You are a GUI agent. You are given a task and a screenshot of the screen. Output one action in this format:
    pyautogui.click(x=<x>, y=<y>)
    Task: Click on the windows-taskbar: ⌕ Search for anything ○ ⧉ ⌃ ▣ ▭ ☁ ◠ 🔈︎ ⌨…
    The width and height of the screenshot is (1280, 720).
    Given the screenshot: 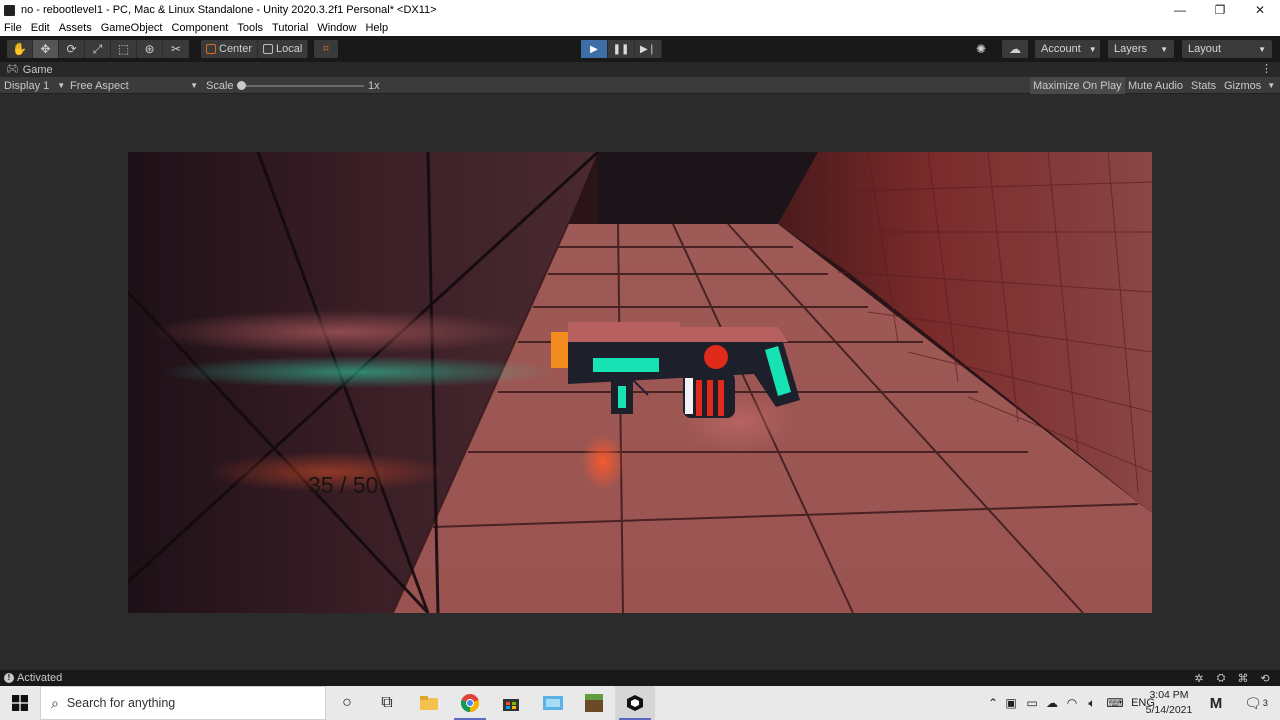 What is the action you would take?
    pyautogui.click(x=640, y=703)
    